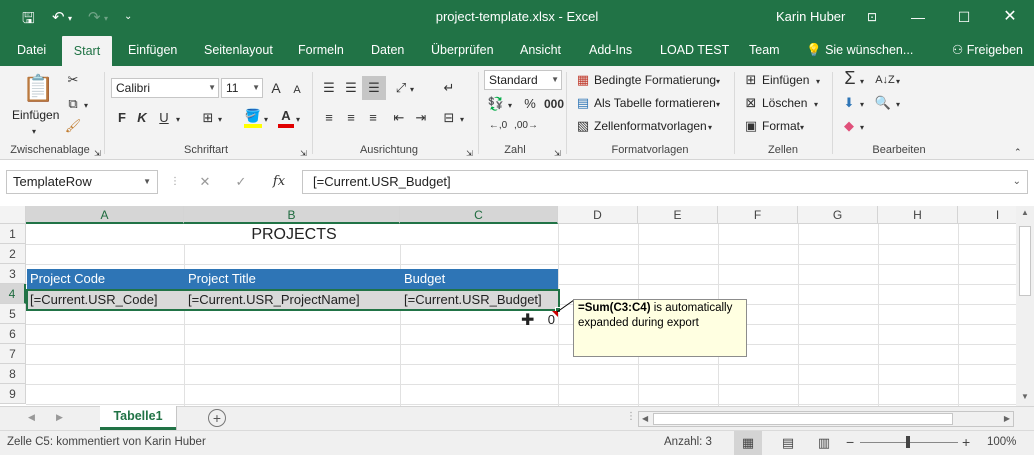 This screenshot has width=1034, height=455. I want to click on cancel-entry-icon: ✕, so click(205, 182).